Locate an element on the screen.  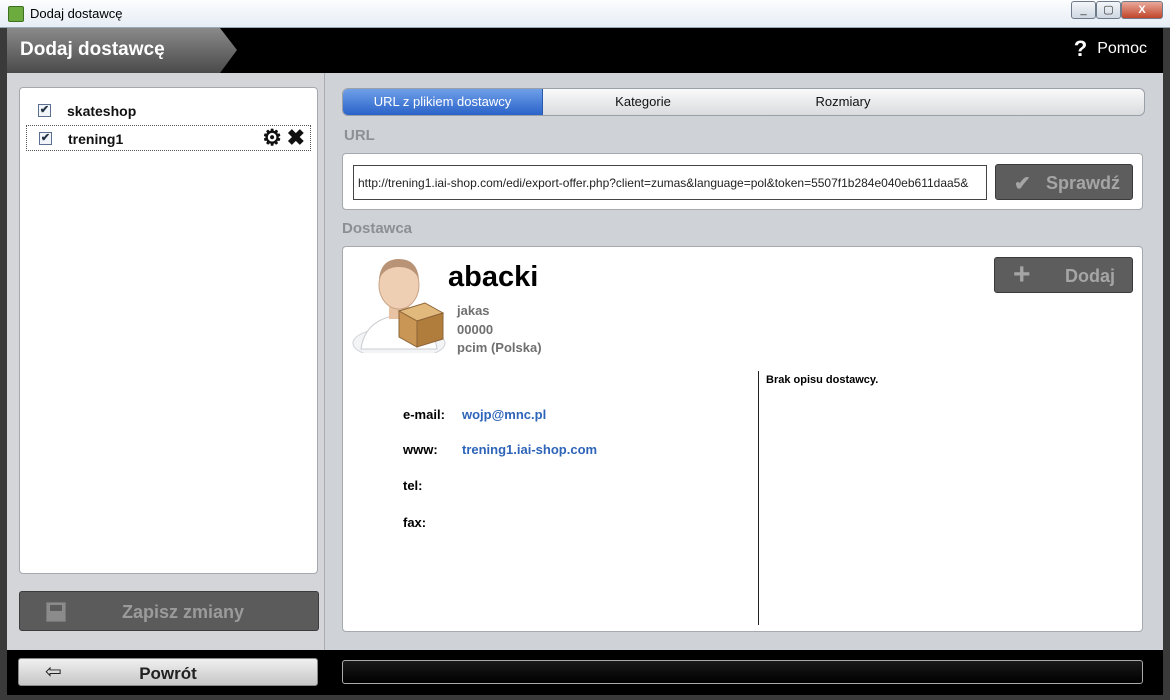
save-changes-button: Zapisz zmiany is located at coordinates (169, 611).